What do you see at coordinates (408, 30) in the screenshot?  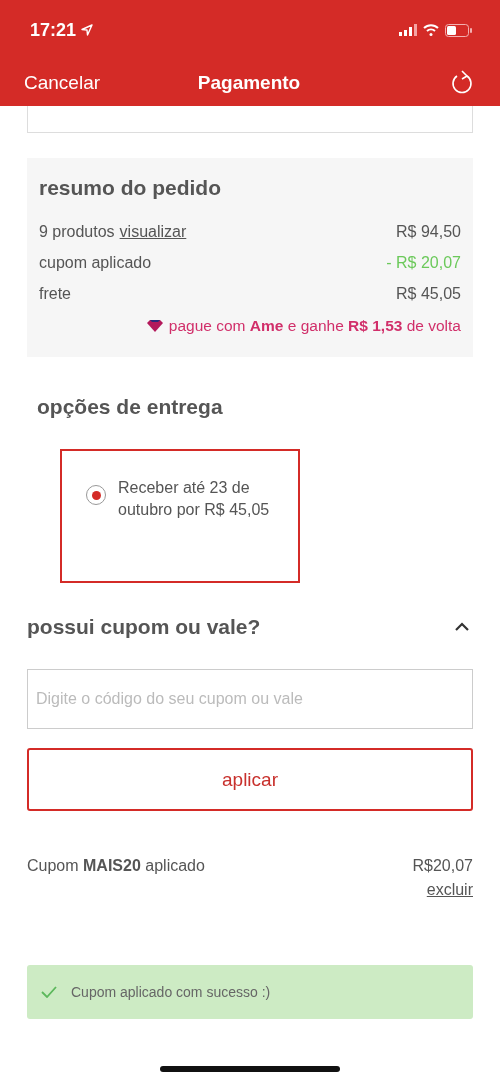 I see `signal-icon` at bounding box center [408, 30].